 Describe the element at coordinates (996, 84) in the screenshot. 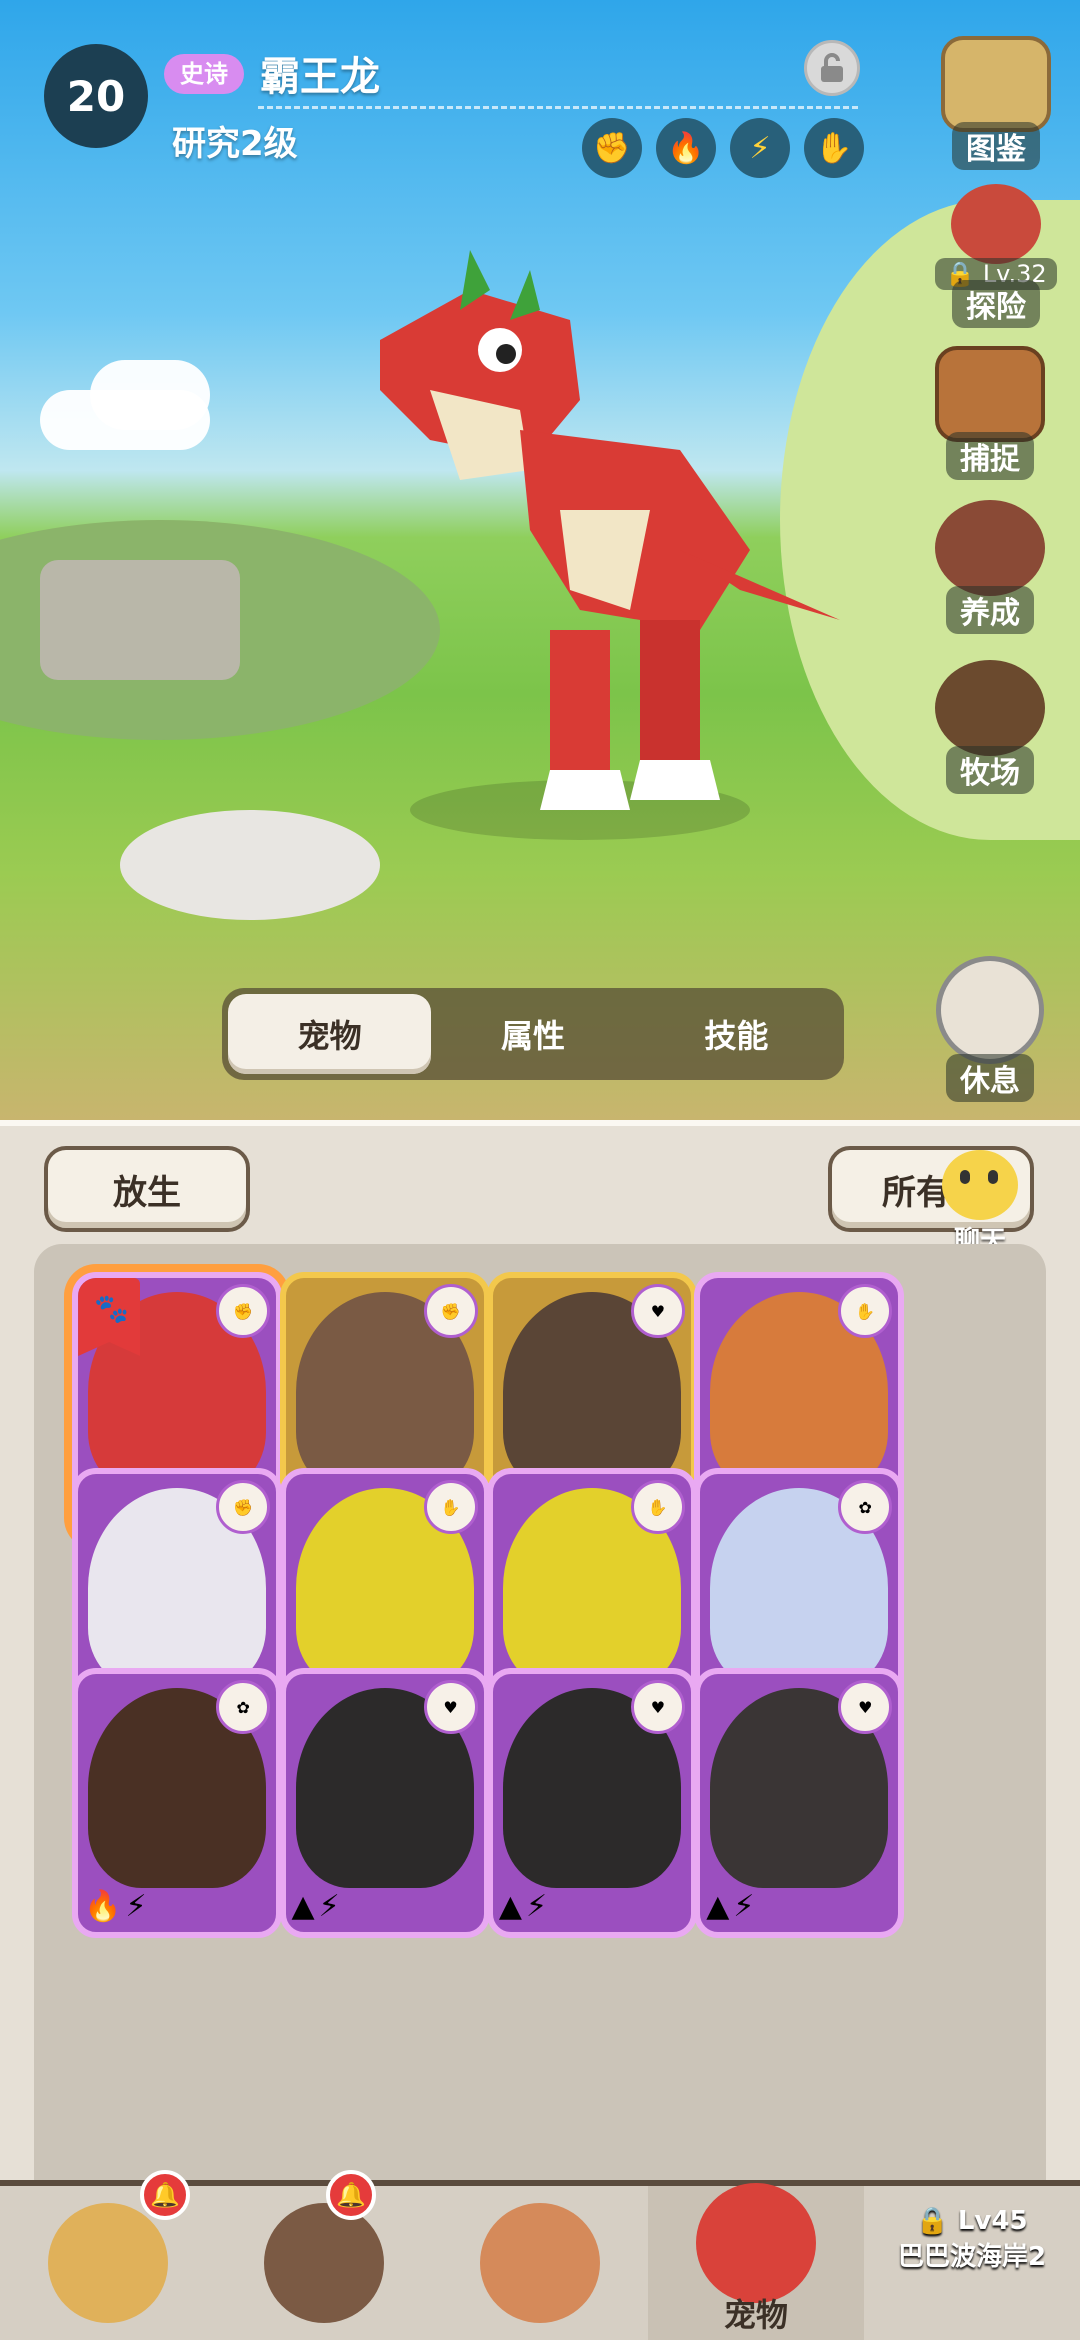

I see `book-icon` at that location.